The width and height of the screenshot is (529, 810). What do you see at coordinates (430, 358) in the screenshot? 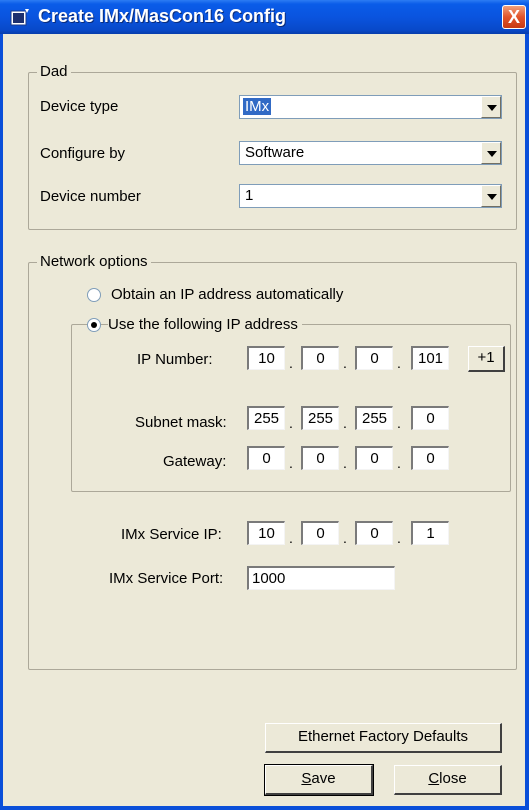
I see `ip-number-octet-4: 101` at bounding box center [430, 358].